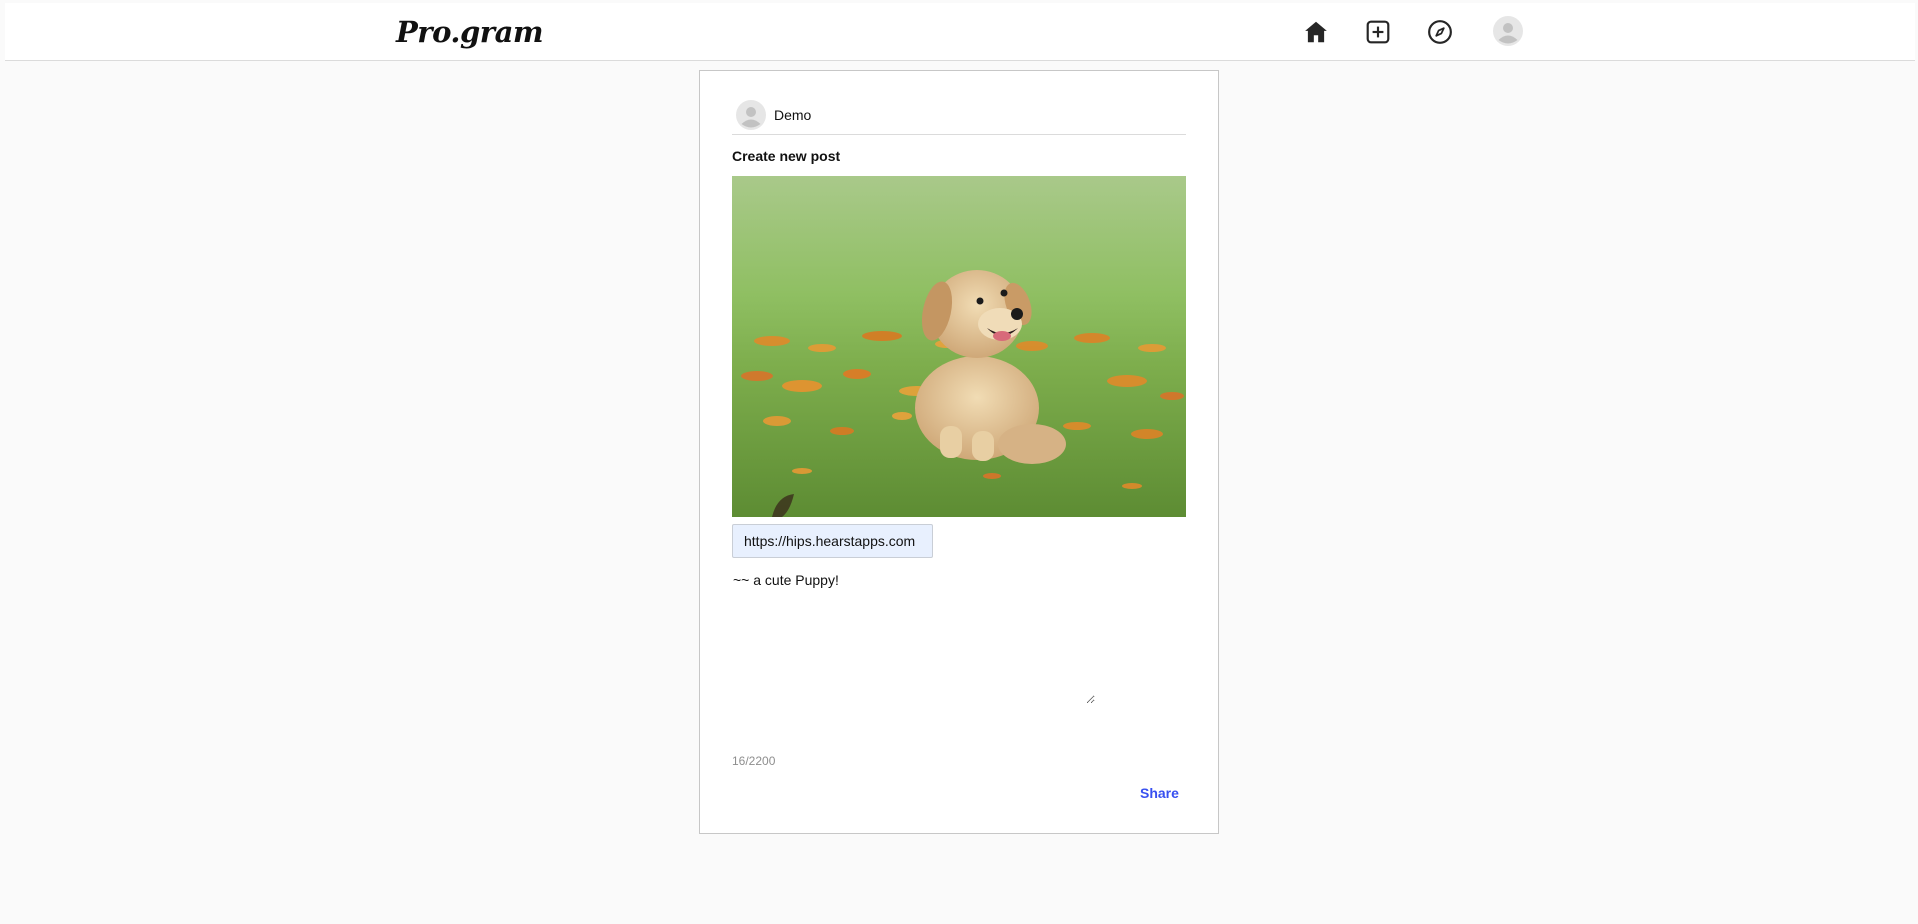  I want to click on image-url-input, so click(832, 541).